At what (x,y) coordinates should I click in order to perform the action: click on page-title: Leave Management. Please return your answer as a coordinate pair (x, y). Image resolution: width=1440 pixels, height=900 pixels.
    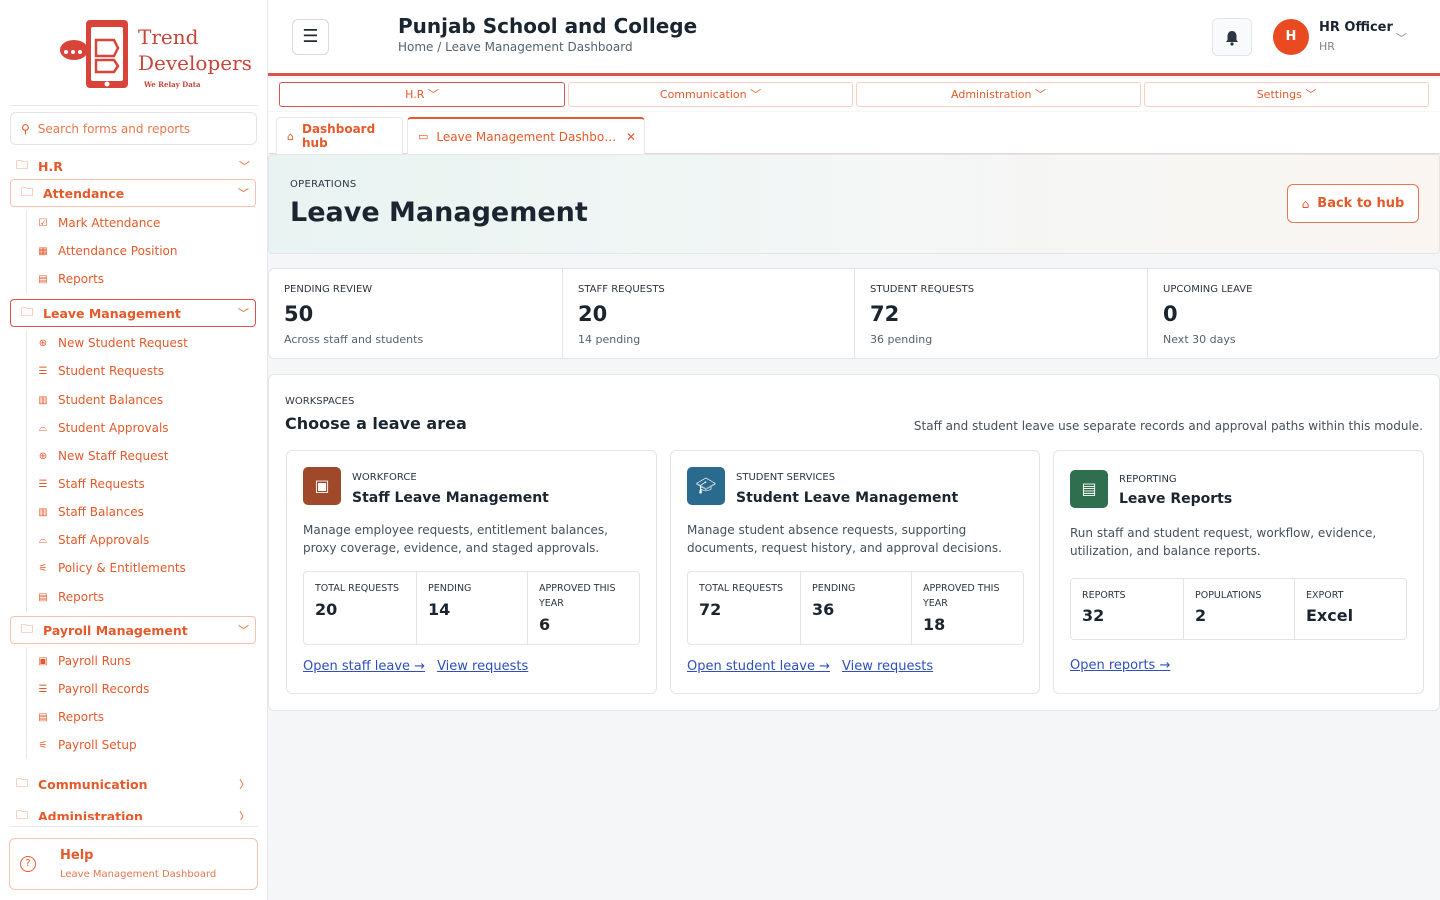
    Looking at the image, I should click on (439, 212).